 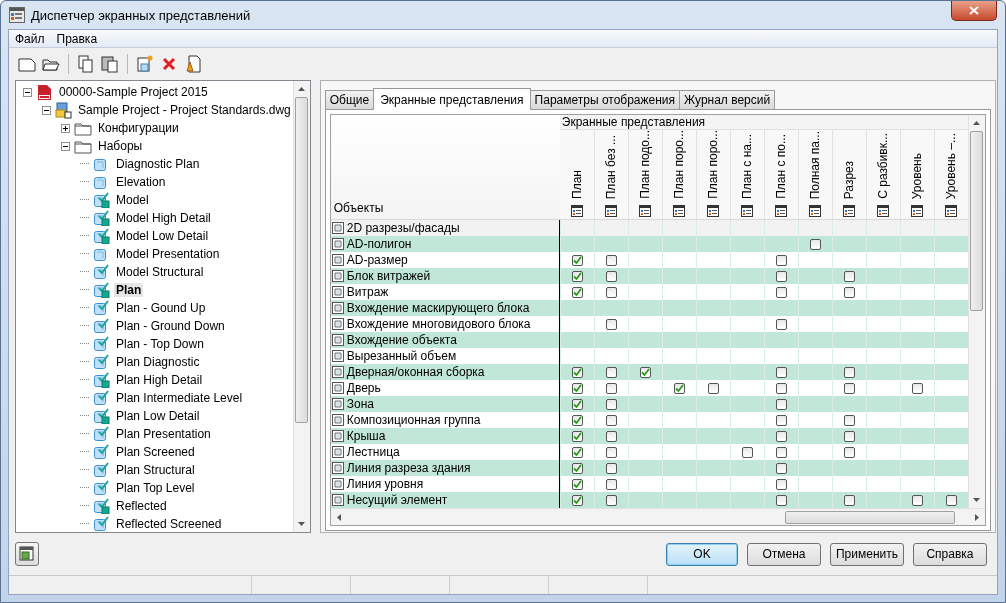 What do you see at coordinates (110, 64) in the screenshot?
I see `paste-icon` at bounding box center [110, 64].